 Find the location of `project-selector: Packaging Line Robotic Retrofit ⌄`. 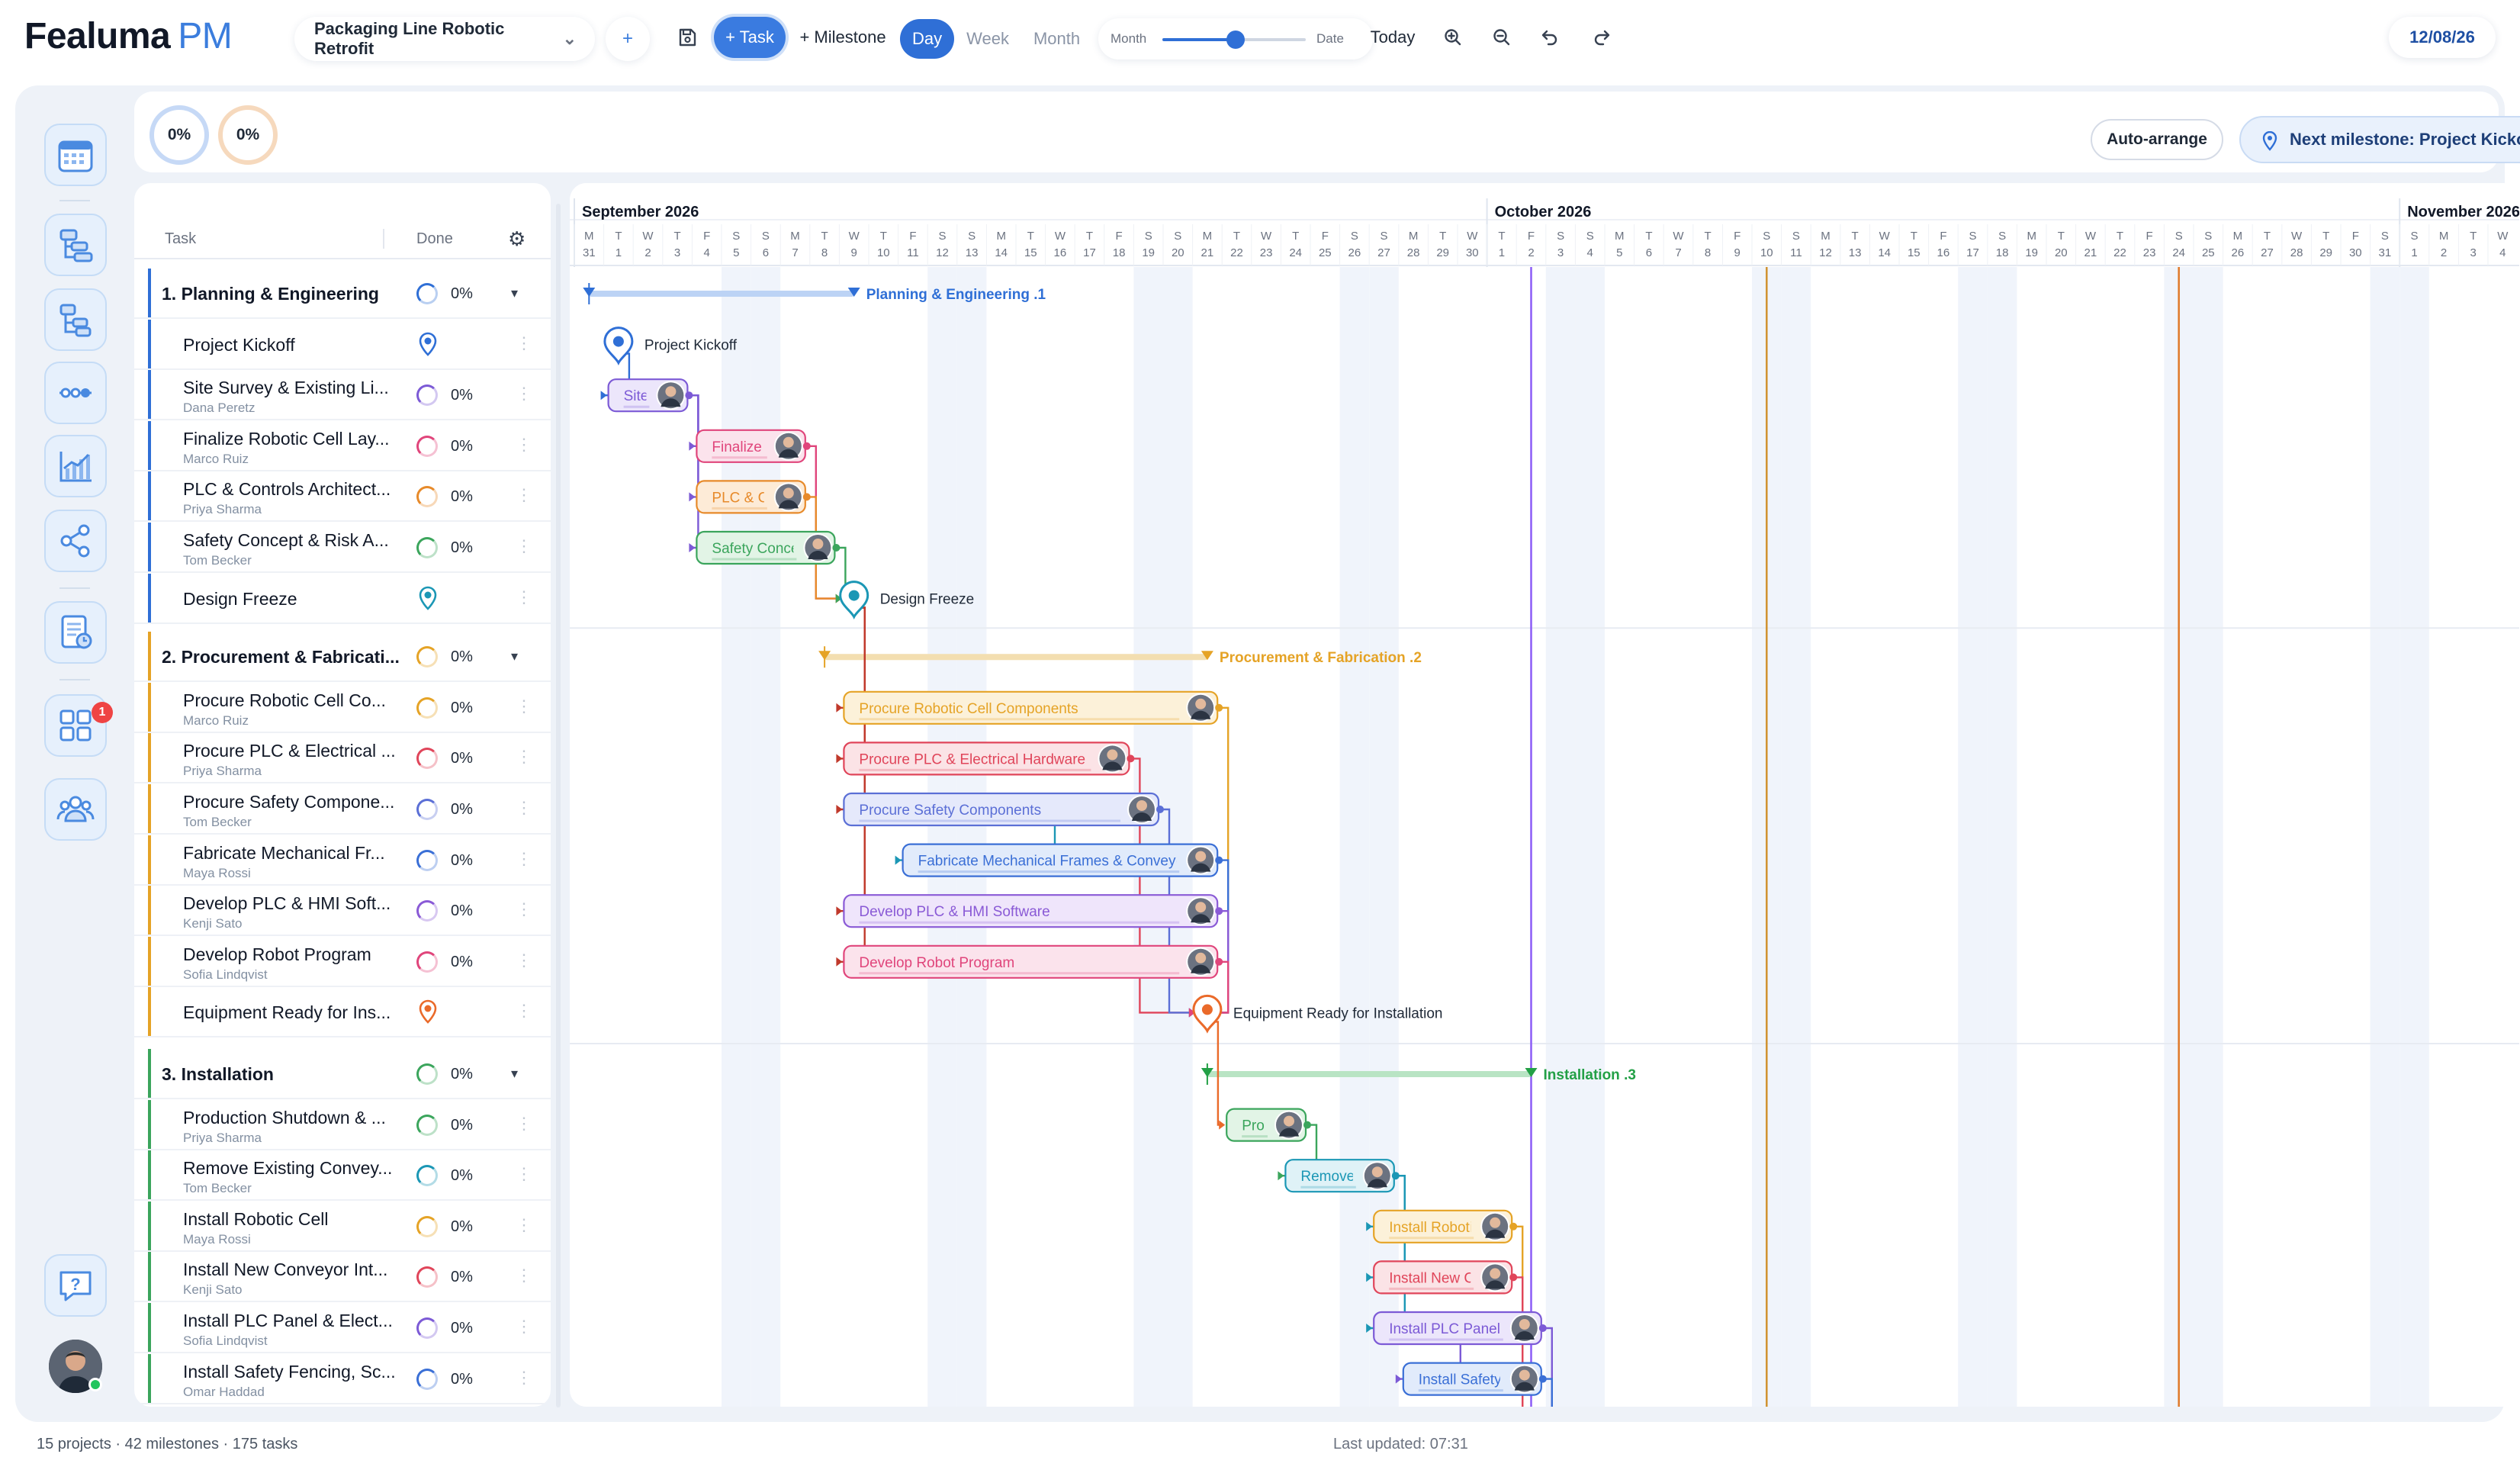

project-selector: Packaging Line Robotic Retrofit ⌄ is located at coordinates (444, 39).